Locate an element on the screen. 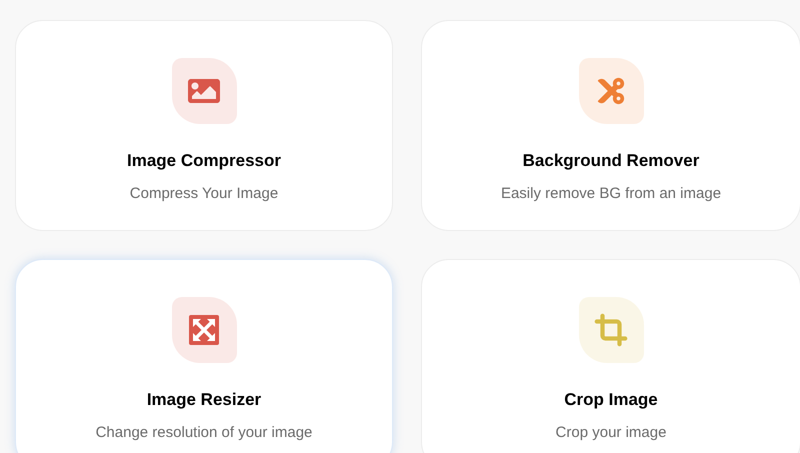 The width and height of the screenshot is (800, 453). tool-title: Image Resizer is located at coordinates (204, 400).